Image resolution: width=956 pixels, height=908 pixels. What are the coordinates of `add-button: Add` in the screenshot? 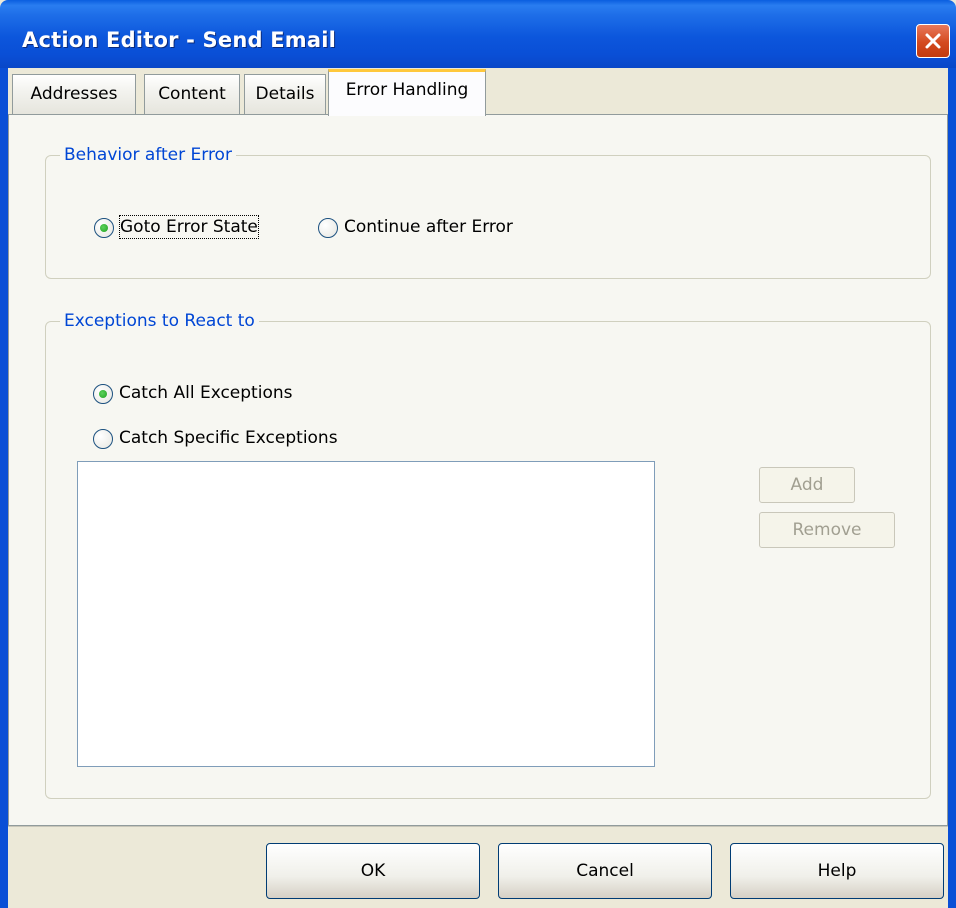 It's located at (807, 485).